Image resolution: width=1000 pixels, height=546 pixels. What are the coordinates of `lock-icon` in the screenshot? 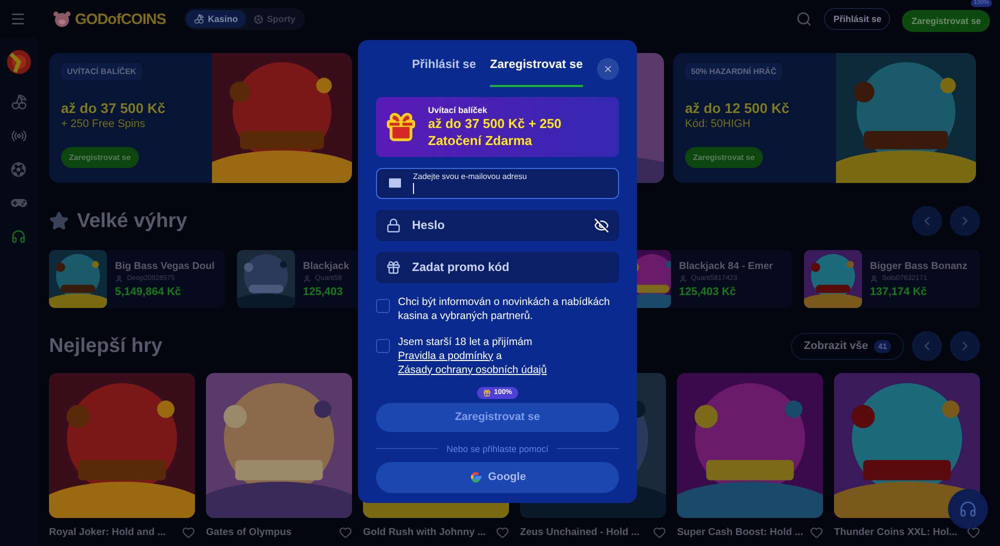 It's located at (393, 225).